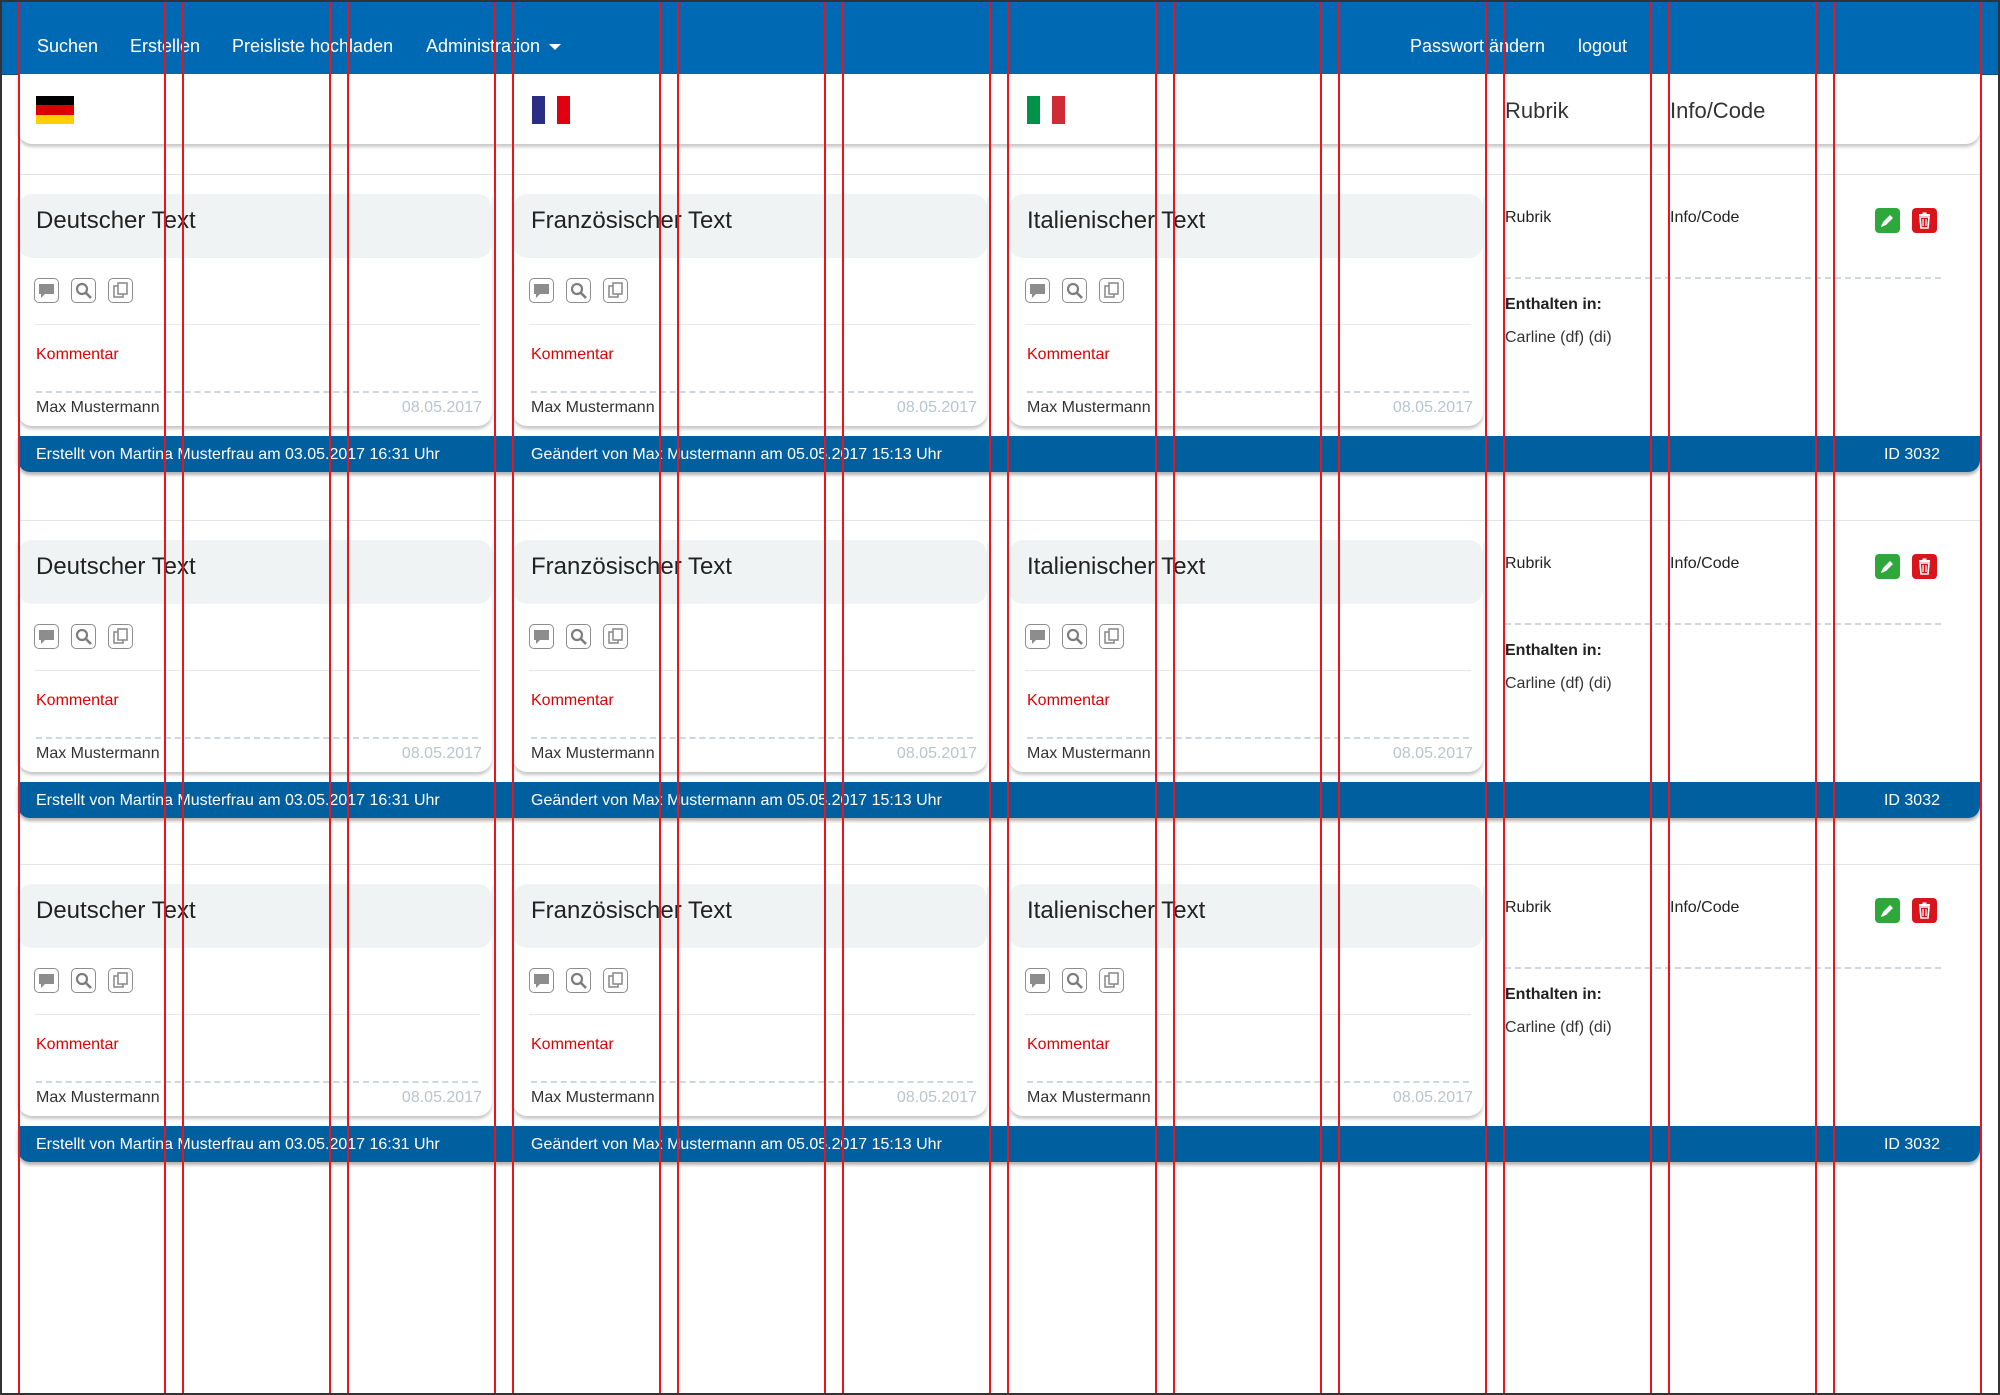 This screenshot has width=2000, height=1395. What do you see at coordinates (165, 38) in the screenshot?
I see `nav-erstellen: Erstellen` at bounding box center [165, 38].